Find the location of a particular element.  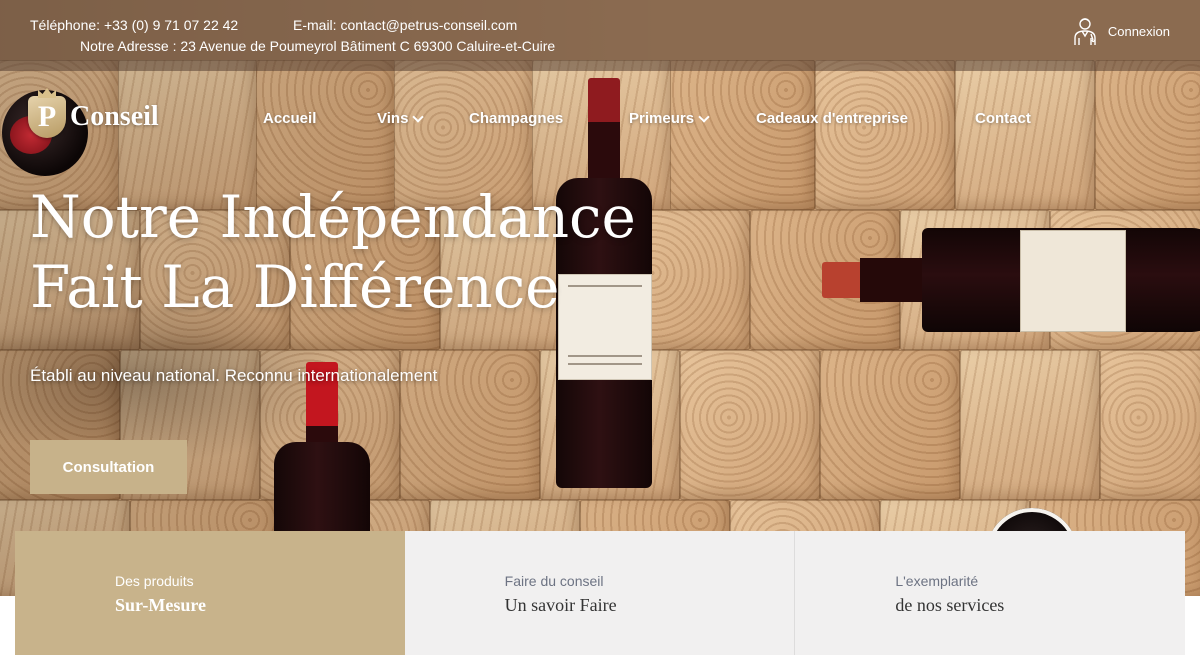

nav-item-contact: Contact is located at coordinates (1003, 118).